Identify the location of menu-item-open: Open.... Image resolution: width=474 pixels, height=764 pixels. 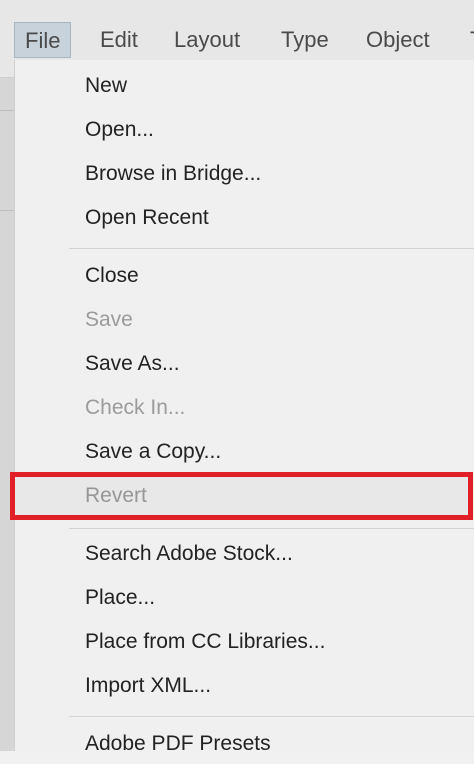
(244, 130).